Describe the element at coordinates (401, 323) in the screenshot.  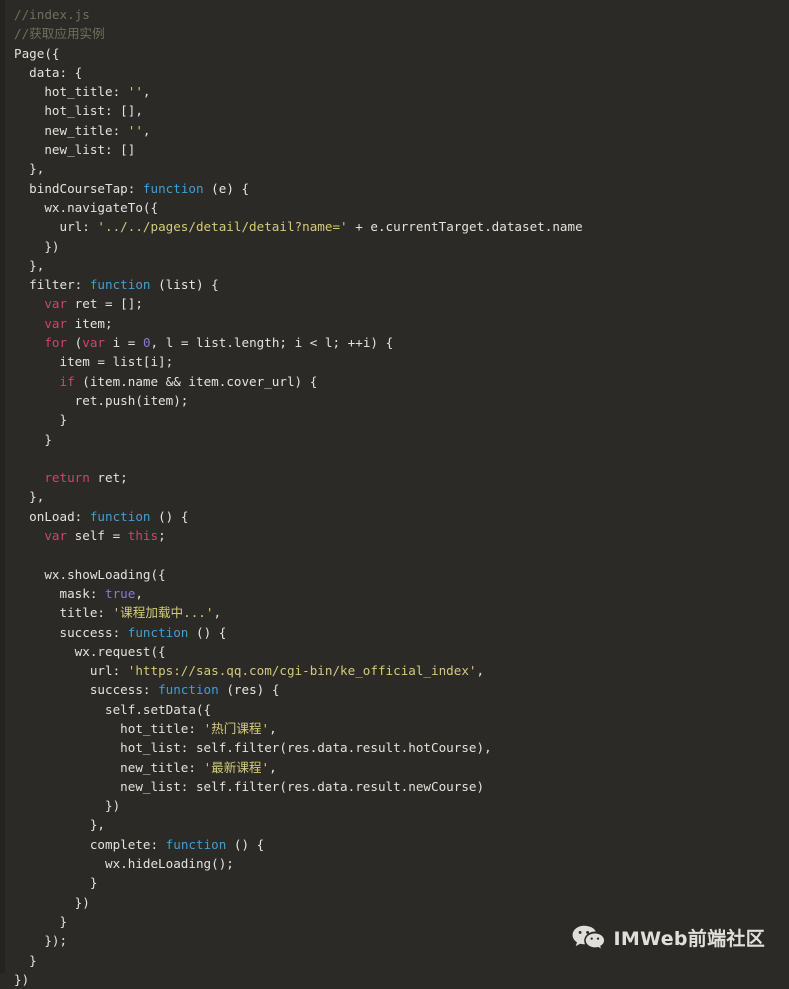
I see `code-line: var item;` at that location.